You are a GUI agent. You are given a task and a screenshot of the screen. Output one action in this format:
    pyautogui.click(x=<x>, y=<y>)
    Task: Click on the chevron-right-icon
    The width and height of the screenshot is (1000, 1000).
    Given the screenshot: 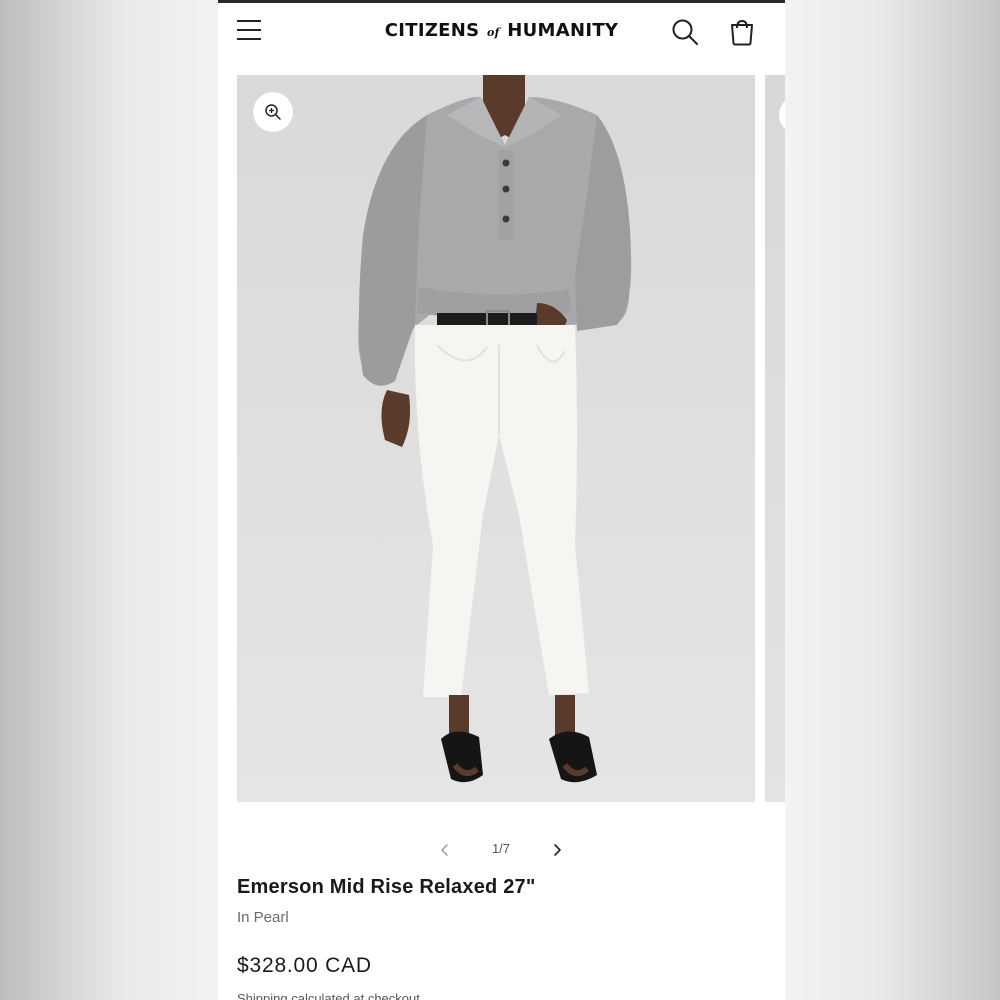 What is the action you would take?
    pyautogui.click(x=557, y=850)
    